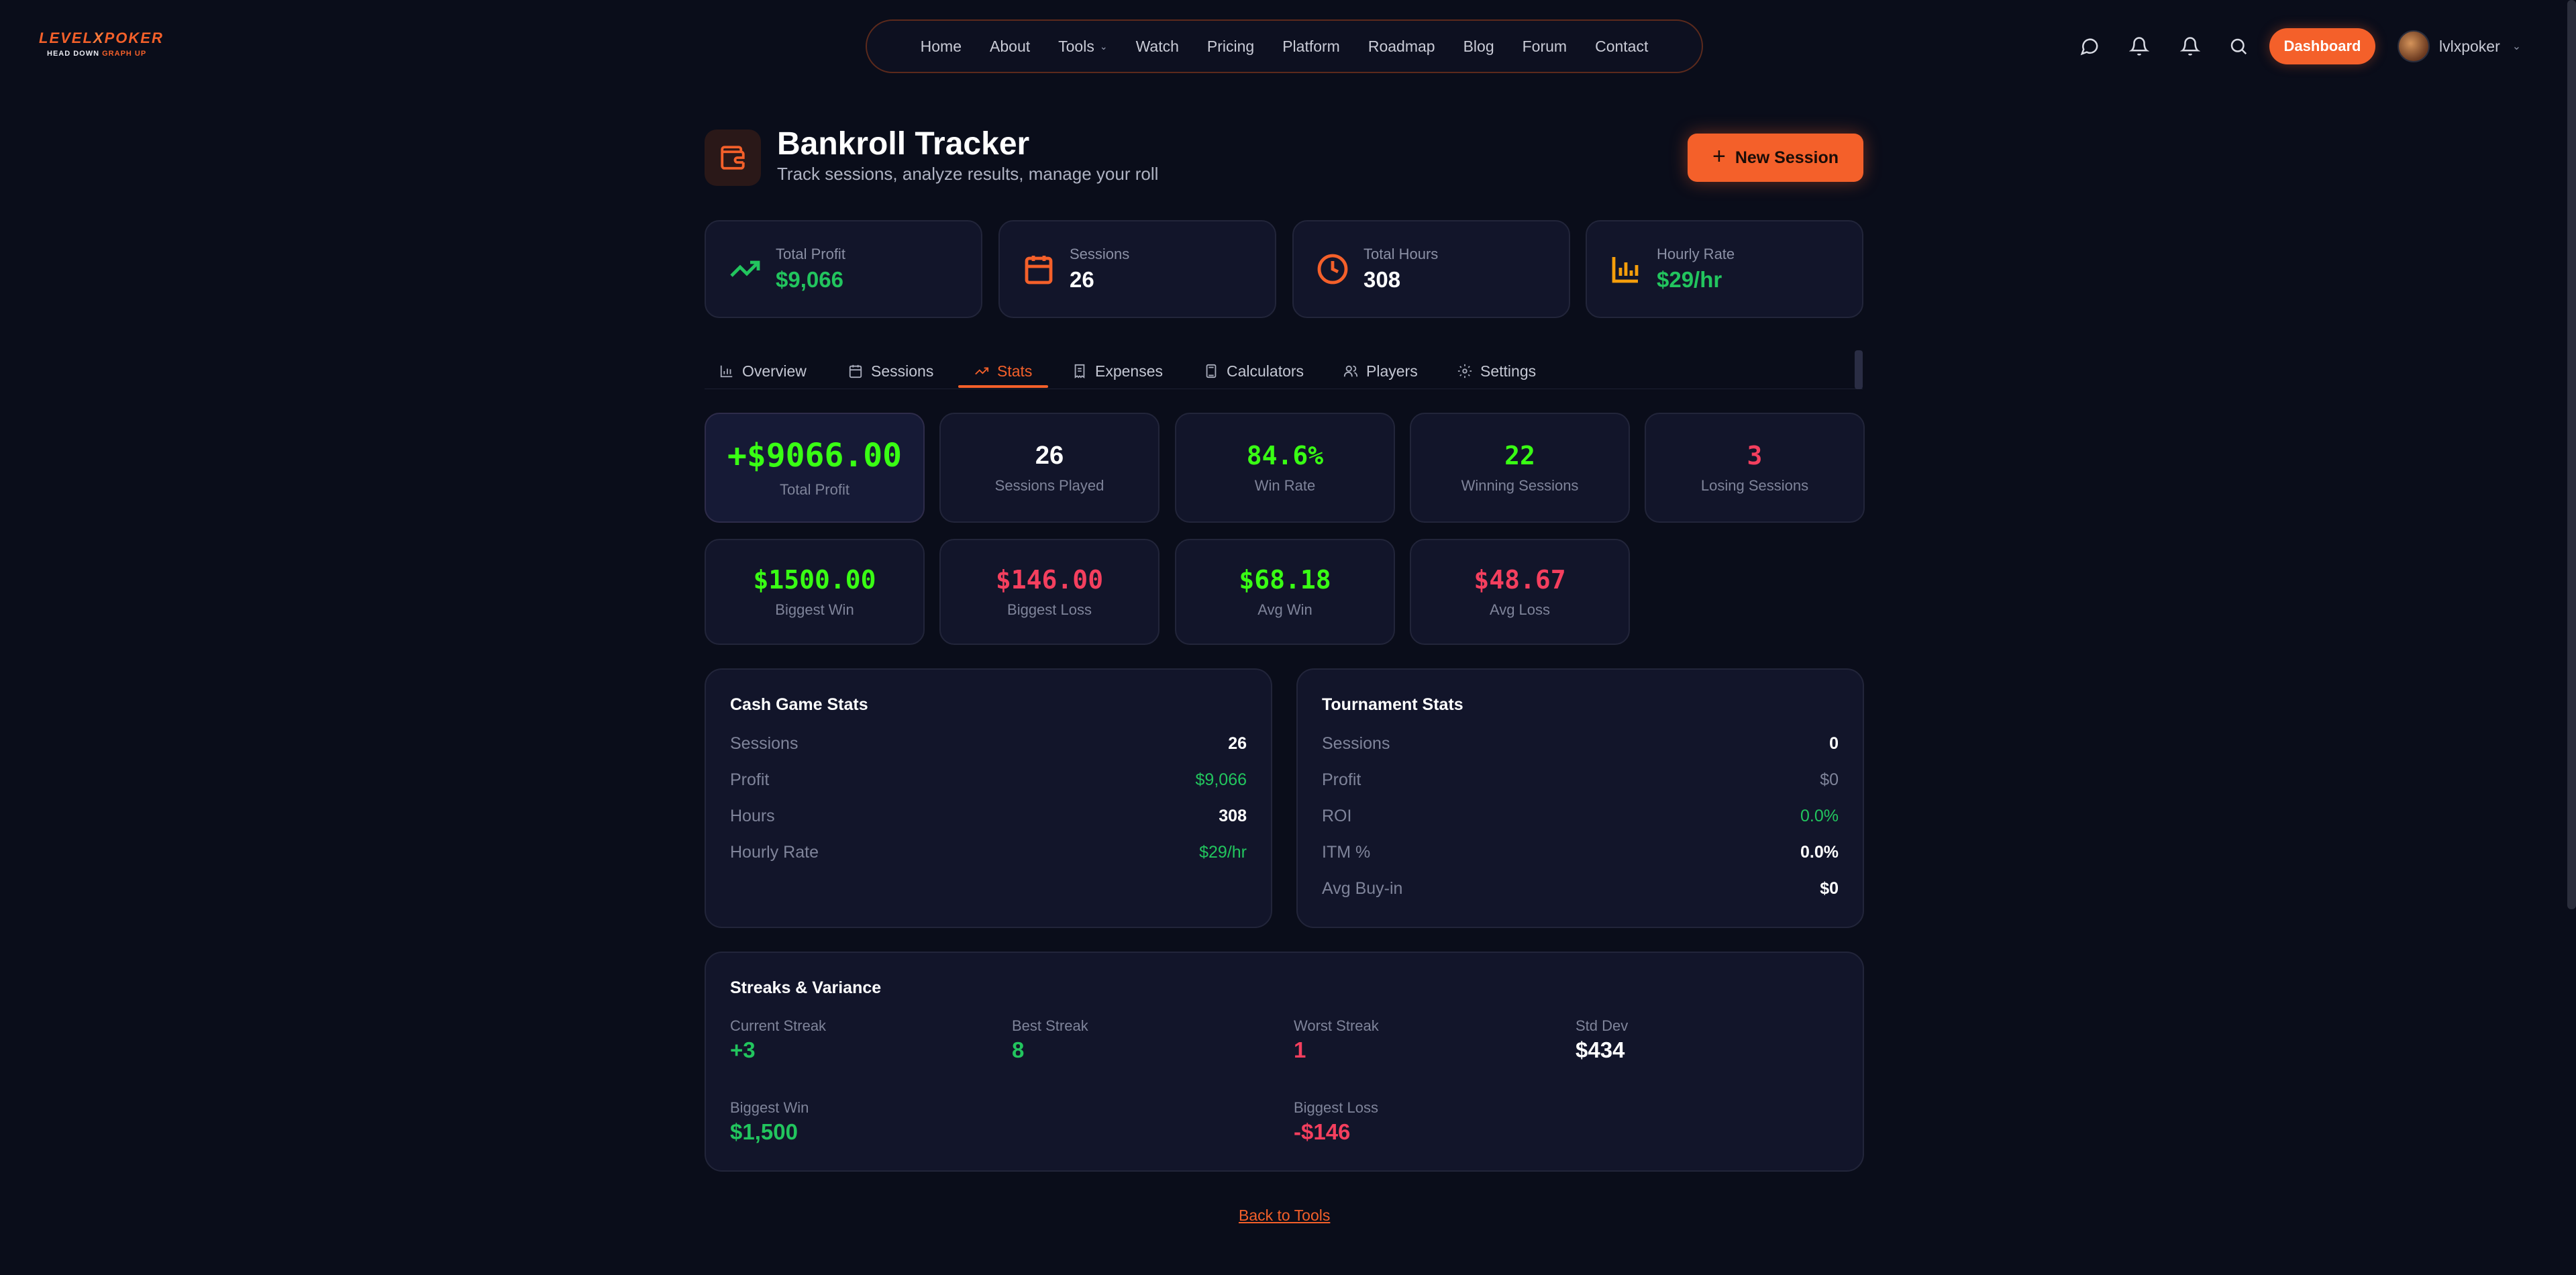  What do you see at coordinates (1520, 580) in the screenshot?
I see `stat-value: $48.67` at bounding box center [1520, 580].